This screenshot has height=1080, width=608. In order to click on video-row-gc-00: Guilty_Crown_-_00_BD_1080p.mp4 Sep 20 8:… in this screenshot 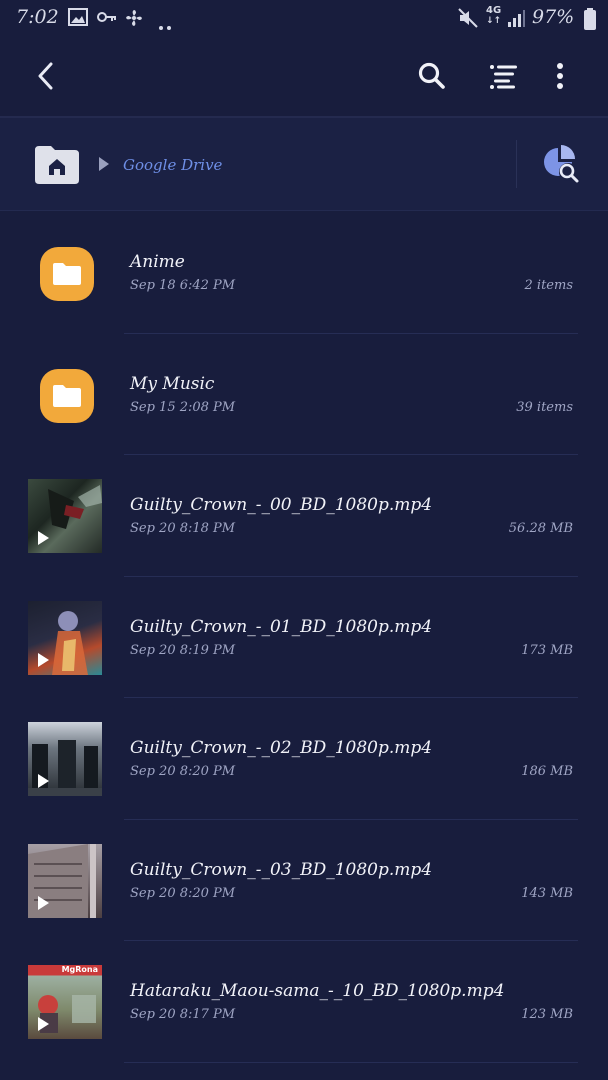, I will do `click(304, 516)`.